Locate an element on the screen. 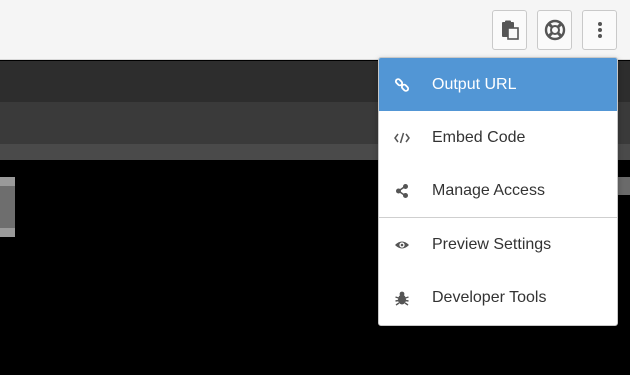  clipboard-button is located at coordinates (509, 30).